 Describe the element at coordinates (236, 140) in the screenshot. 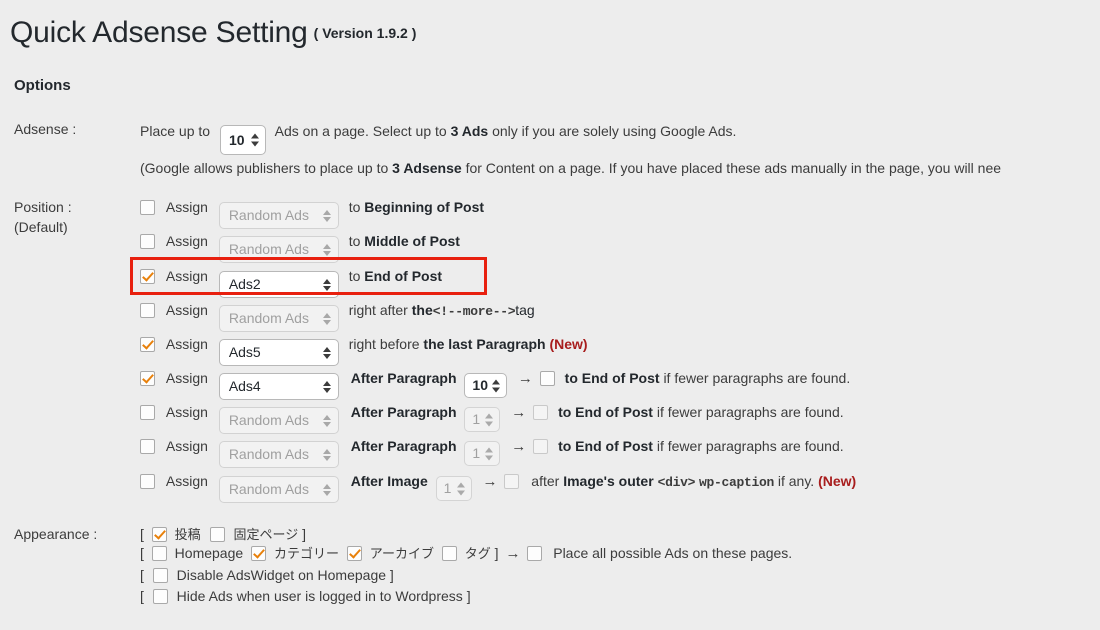

I see `ads-count-value: 10` at that location.